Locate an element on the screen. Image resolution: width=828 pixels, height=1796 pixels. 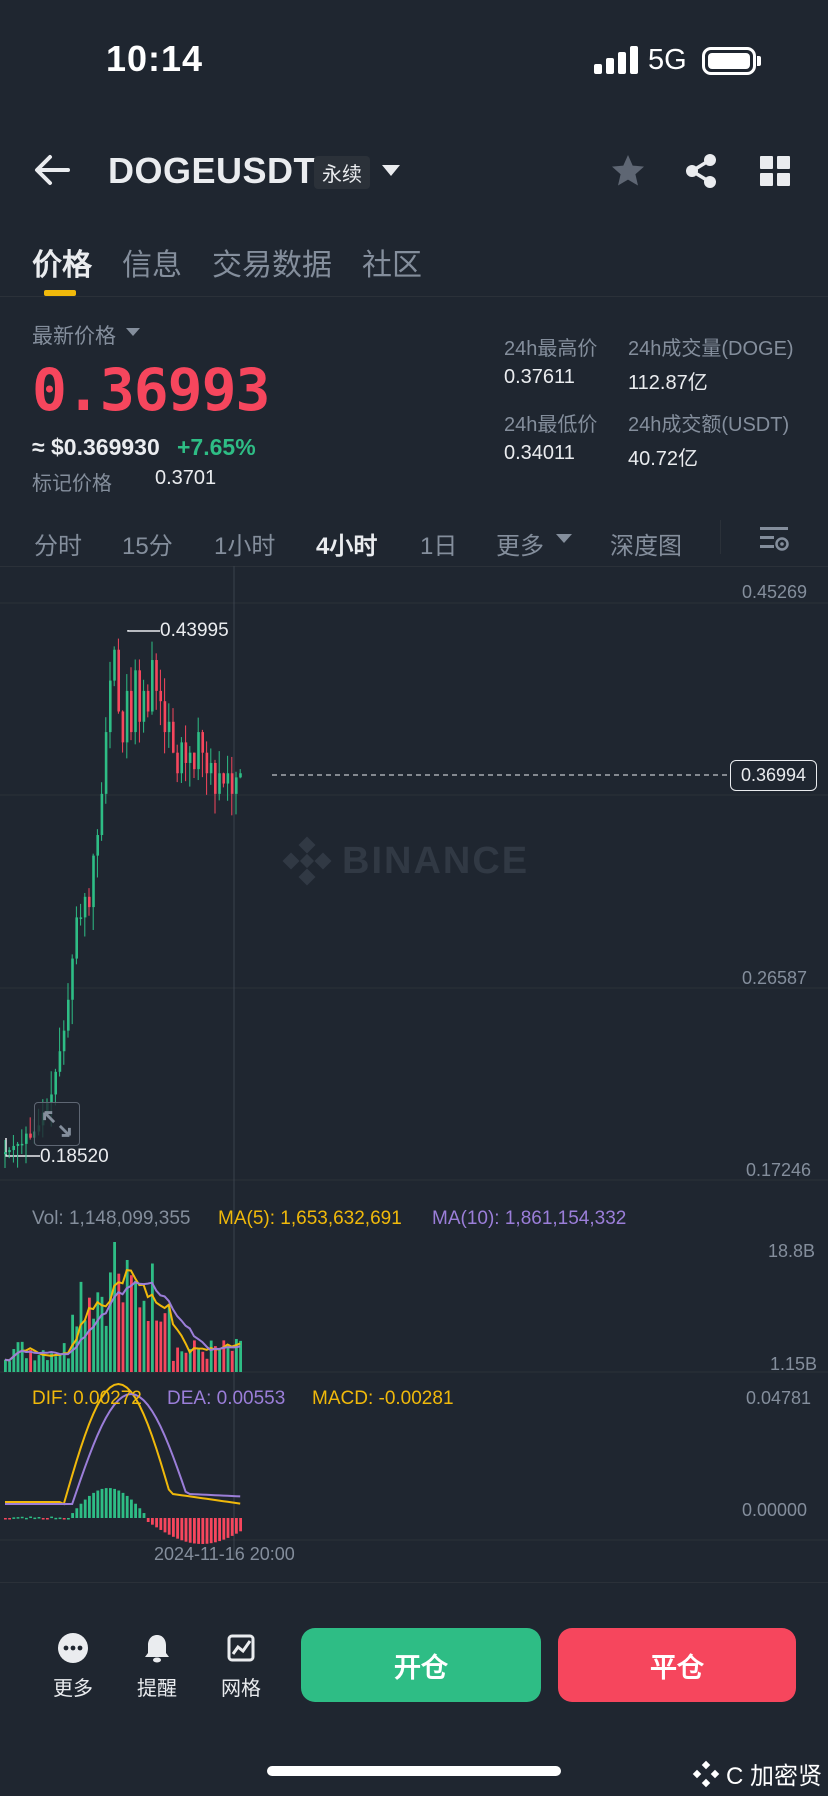
expand-chart-icon is located at coordinates (57, 1124).